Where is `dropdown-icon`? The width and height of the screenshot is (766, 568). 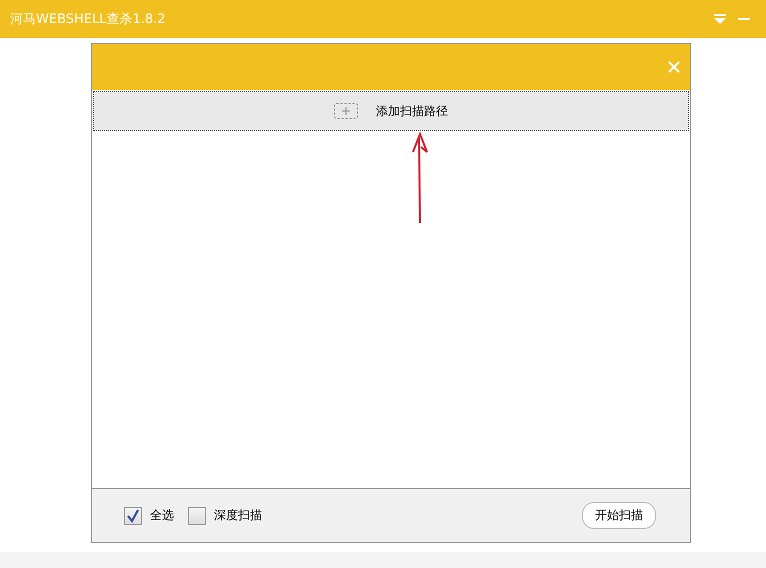
dropdown-icon is located at coordinates (720, 19).